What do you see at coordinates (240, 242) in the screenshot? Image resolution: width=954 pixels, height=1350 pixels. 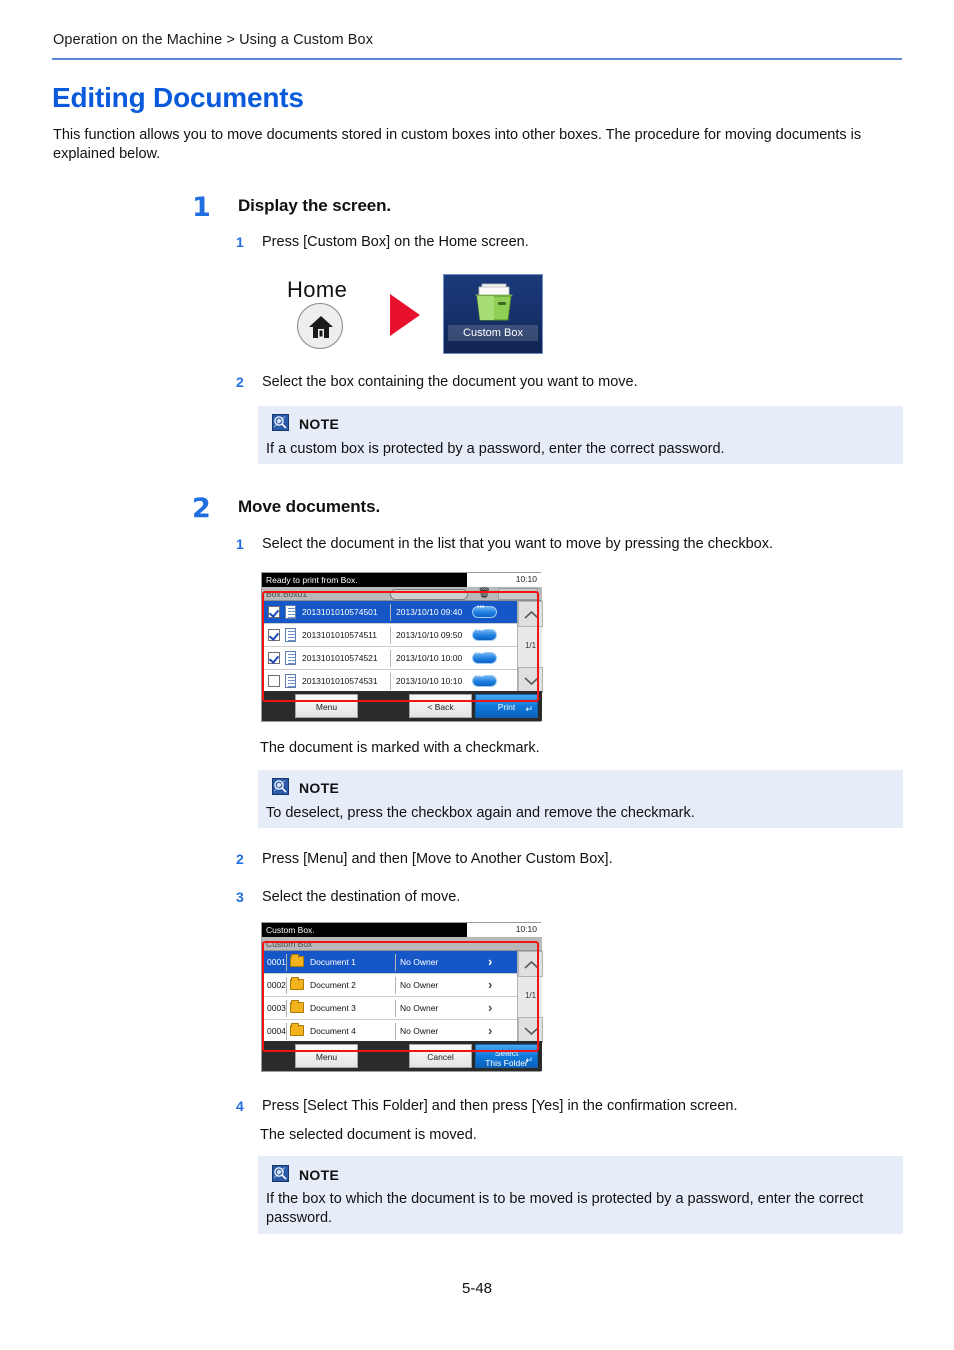 I see `step-1-sub-1-number: 1` at bounding box center [240, 242].